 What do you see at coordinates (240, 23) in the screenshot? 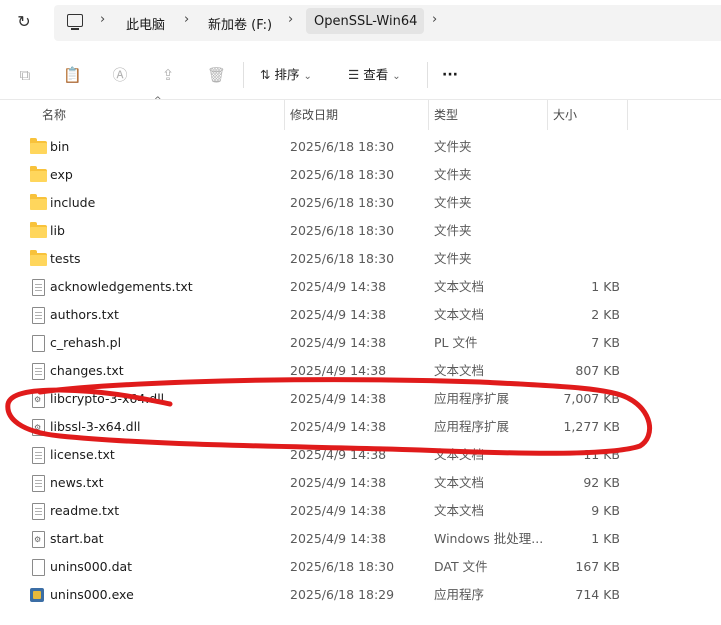
I see `breadcrumb-drive: 新加卷 (F:)` at bounding box center [240, 23].